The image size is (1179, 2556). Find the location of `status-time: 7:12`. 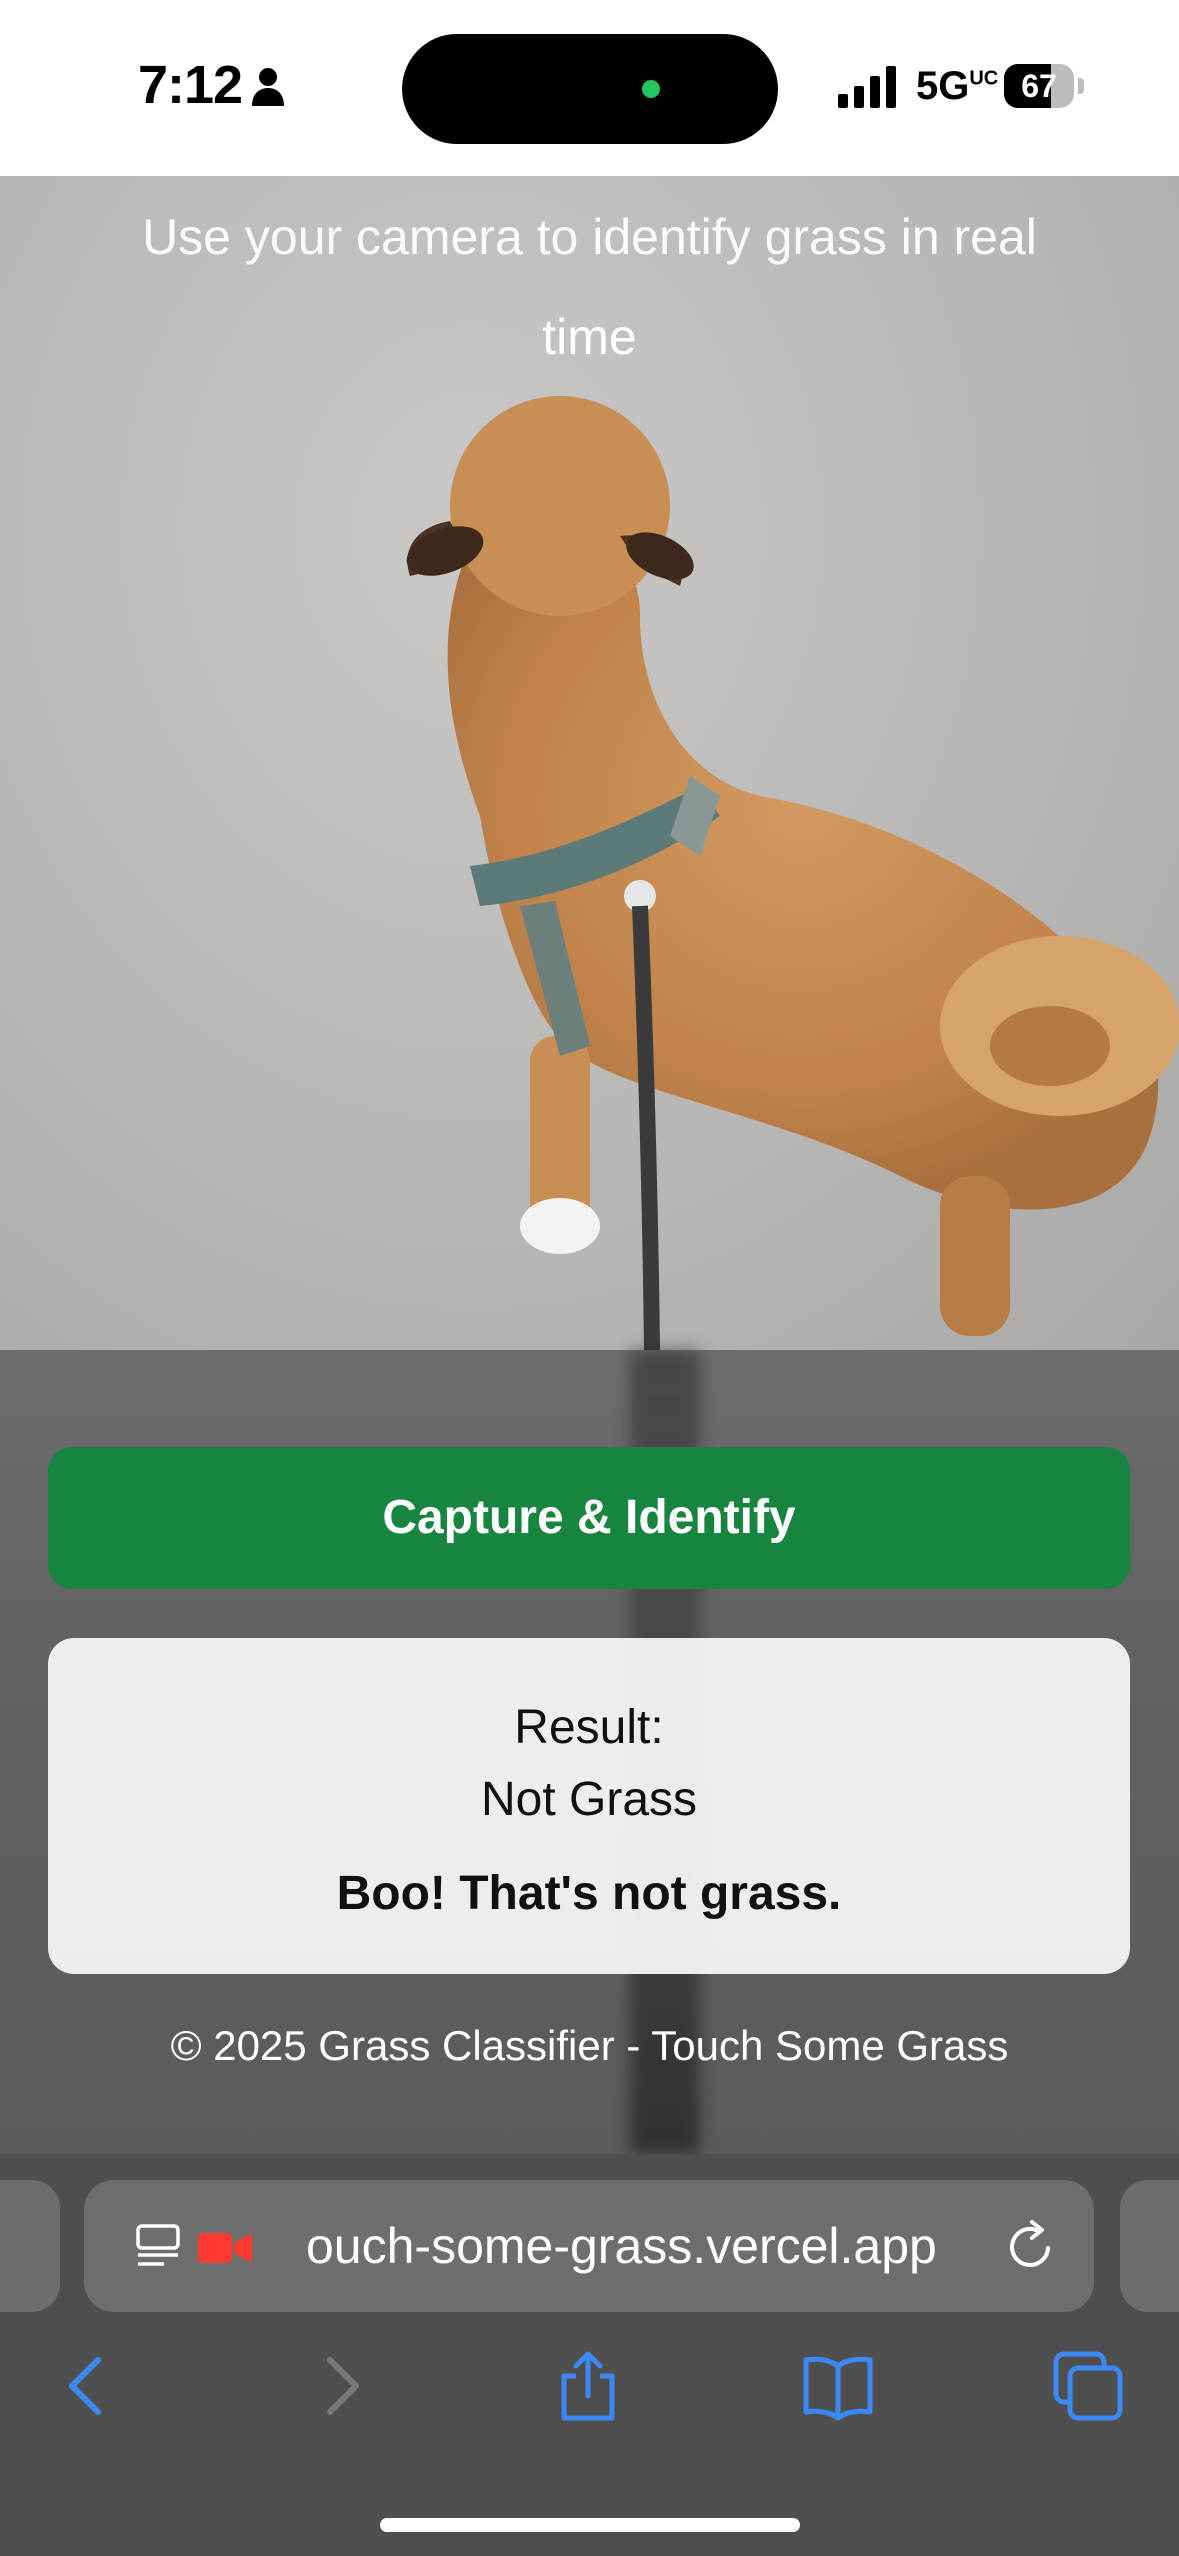

status-time: 7:12 is located at coordinates (190, 85).